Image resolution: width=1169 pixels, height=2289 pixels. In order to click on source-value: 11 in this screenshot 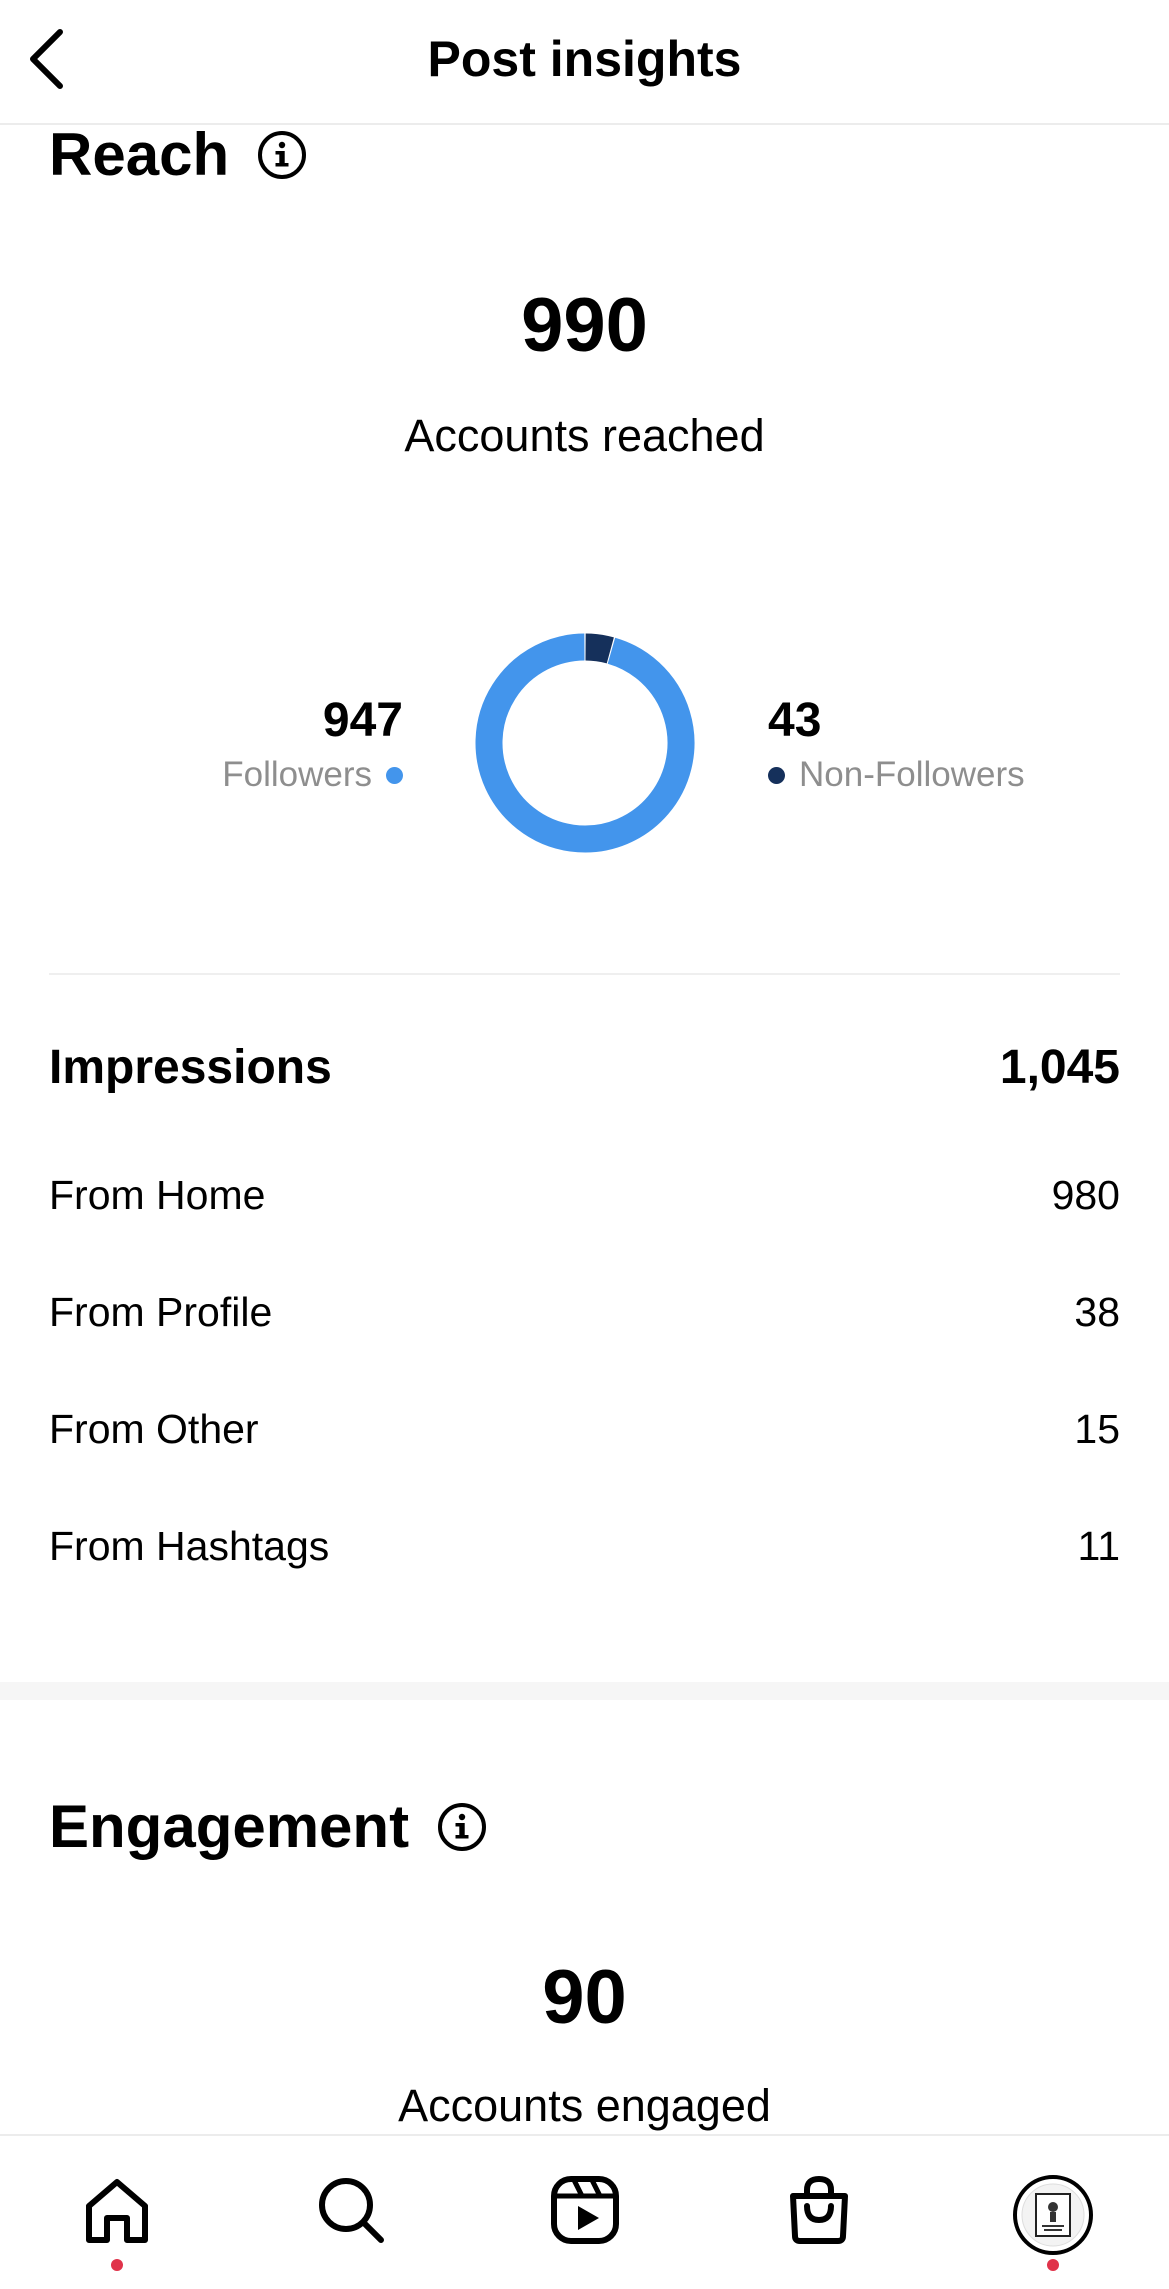, I will do `click(1098, 1546)`.